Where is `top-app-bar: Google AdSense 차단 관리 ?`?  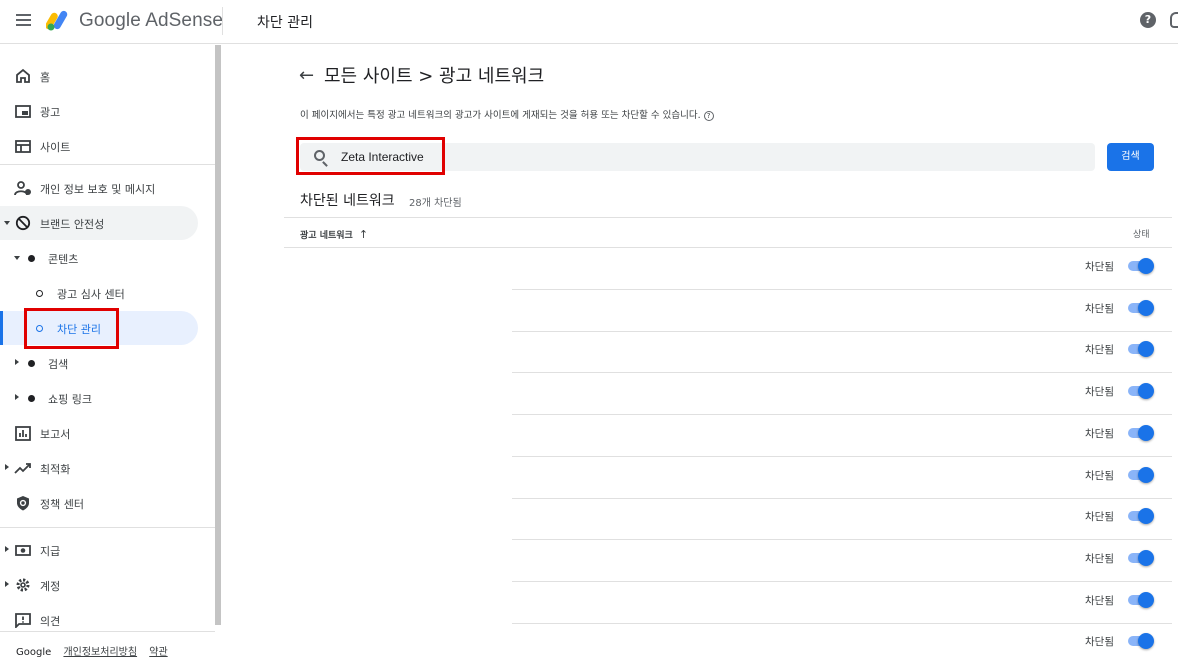
top-app-bar: Google AdSense 차단 관리 ? is located at coordinates (589, 22).